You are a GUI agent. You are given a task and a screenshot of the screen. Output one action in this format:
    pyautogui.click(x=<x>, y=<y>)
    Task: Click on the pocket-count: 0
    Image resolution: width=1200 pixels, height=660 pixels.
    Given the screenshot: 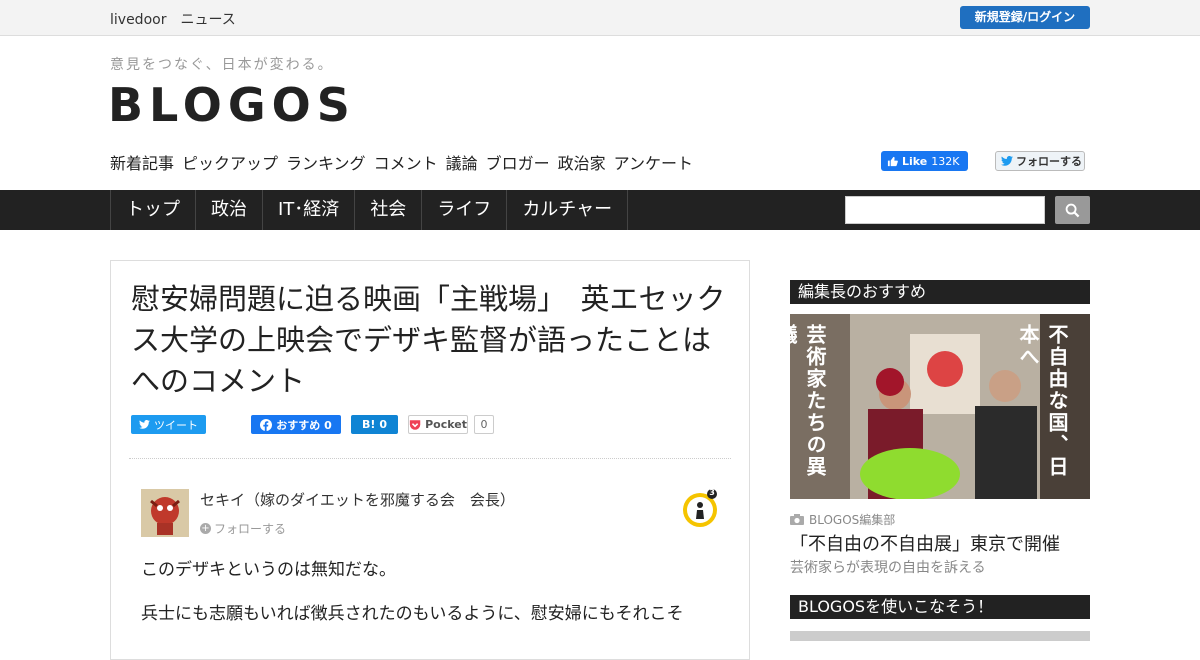 What is the action you would take?
    pyautogui.click(x=484, y=424)
    